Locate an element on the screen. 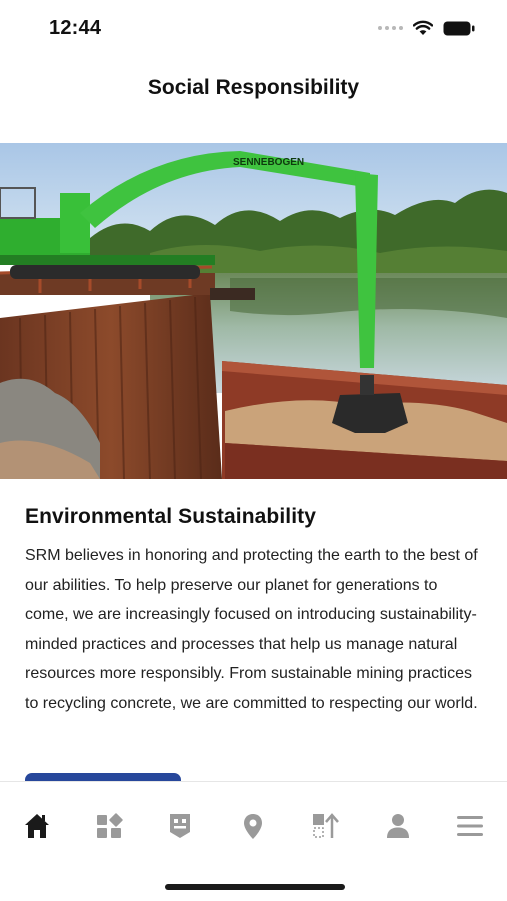 The image size is (507, 901). status-bar: 12:44 is located at coordinates (253, 30).